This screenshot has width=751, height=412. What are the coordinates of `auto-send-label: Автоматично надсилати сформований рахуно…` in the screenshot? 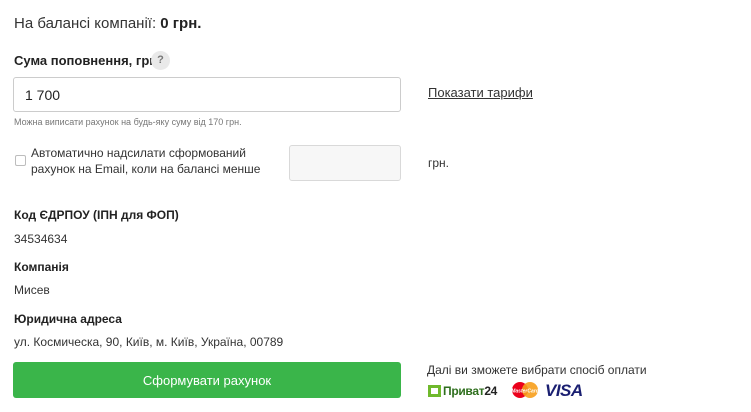 It's located at (146, 161).